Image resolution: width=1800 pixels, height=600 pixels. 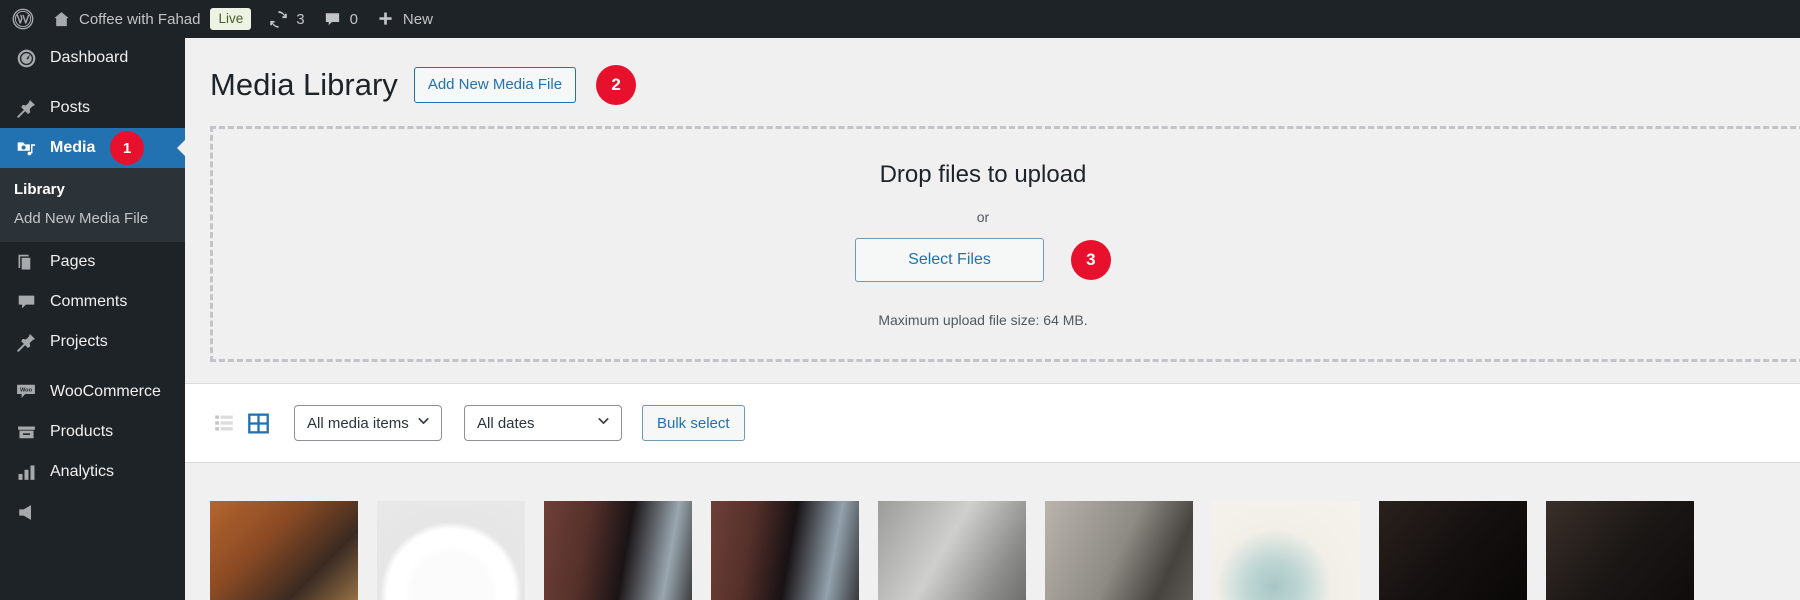 What do you see at coordinates (900, 19) in the screenshot?
I see `admin-bar: Coffee with Fahad Live 3 0 New` at bounding box center [900, 19].